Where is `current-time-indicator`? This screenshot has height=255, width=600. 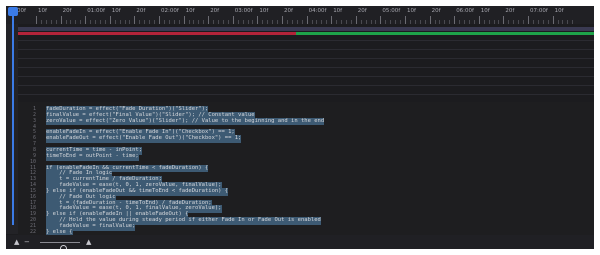
current-time-indicator is located at coordinates (13, 120).